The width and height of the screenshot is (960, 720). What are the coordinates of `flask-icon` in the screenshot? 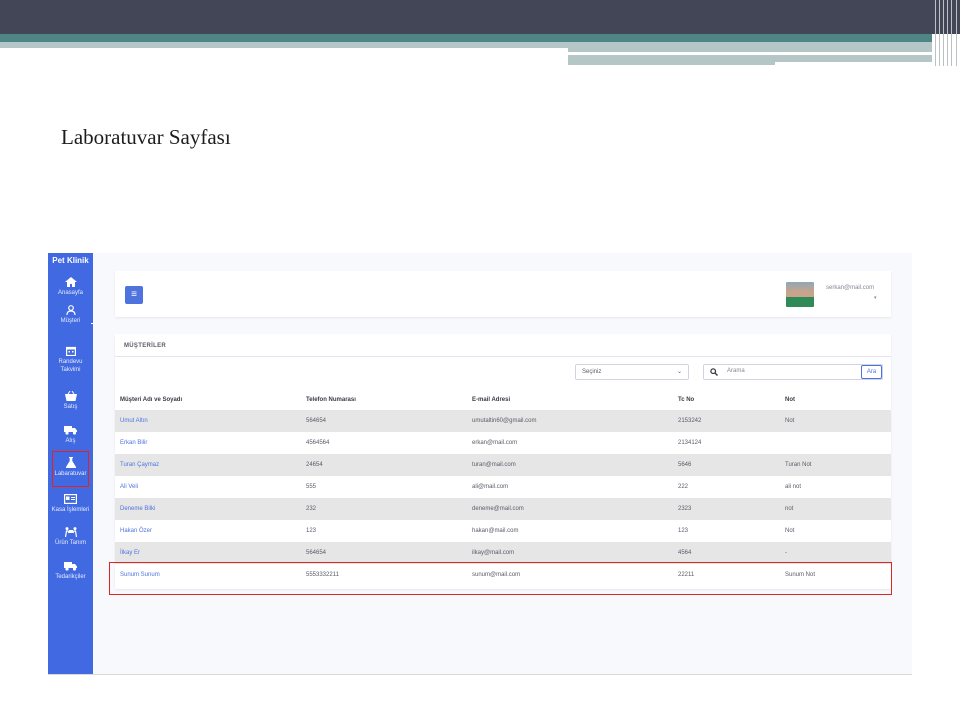 It's located at (70, 462).